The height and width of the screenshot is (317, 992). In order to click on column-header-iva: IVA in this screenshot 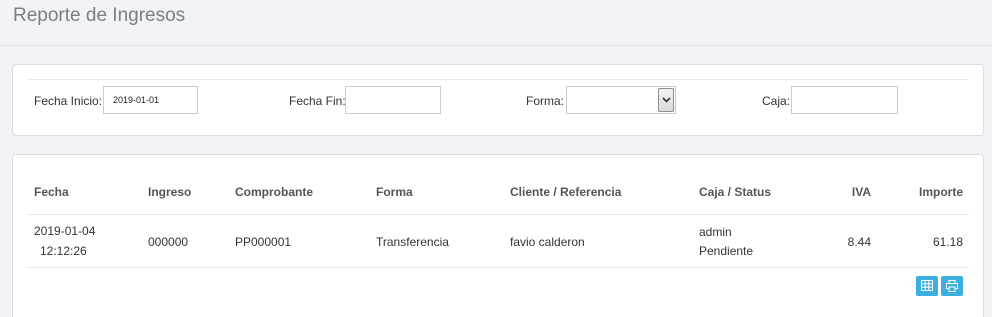, I will do `click(861, 192)`.